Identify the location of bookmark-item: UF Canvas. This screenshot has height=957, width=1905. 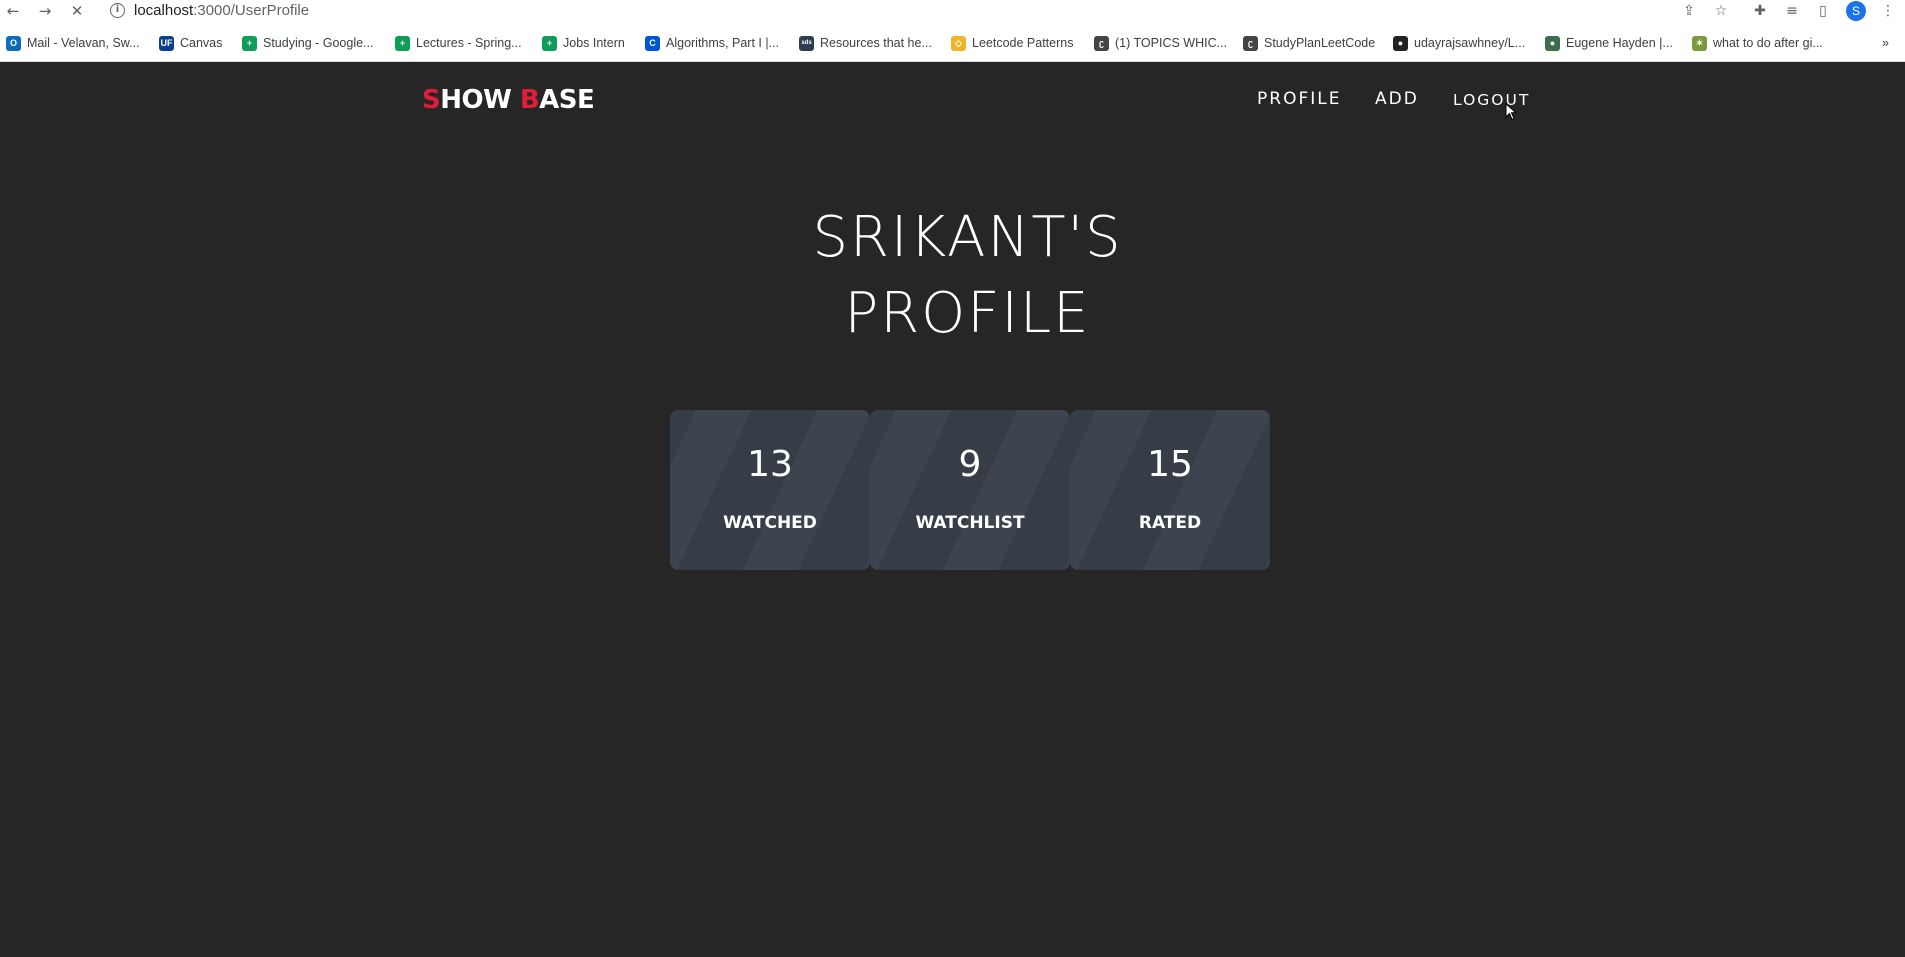
(190, 43).